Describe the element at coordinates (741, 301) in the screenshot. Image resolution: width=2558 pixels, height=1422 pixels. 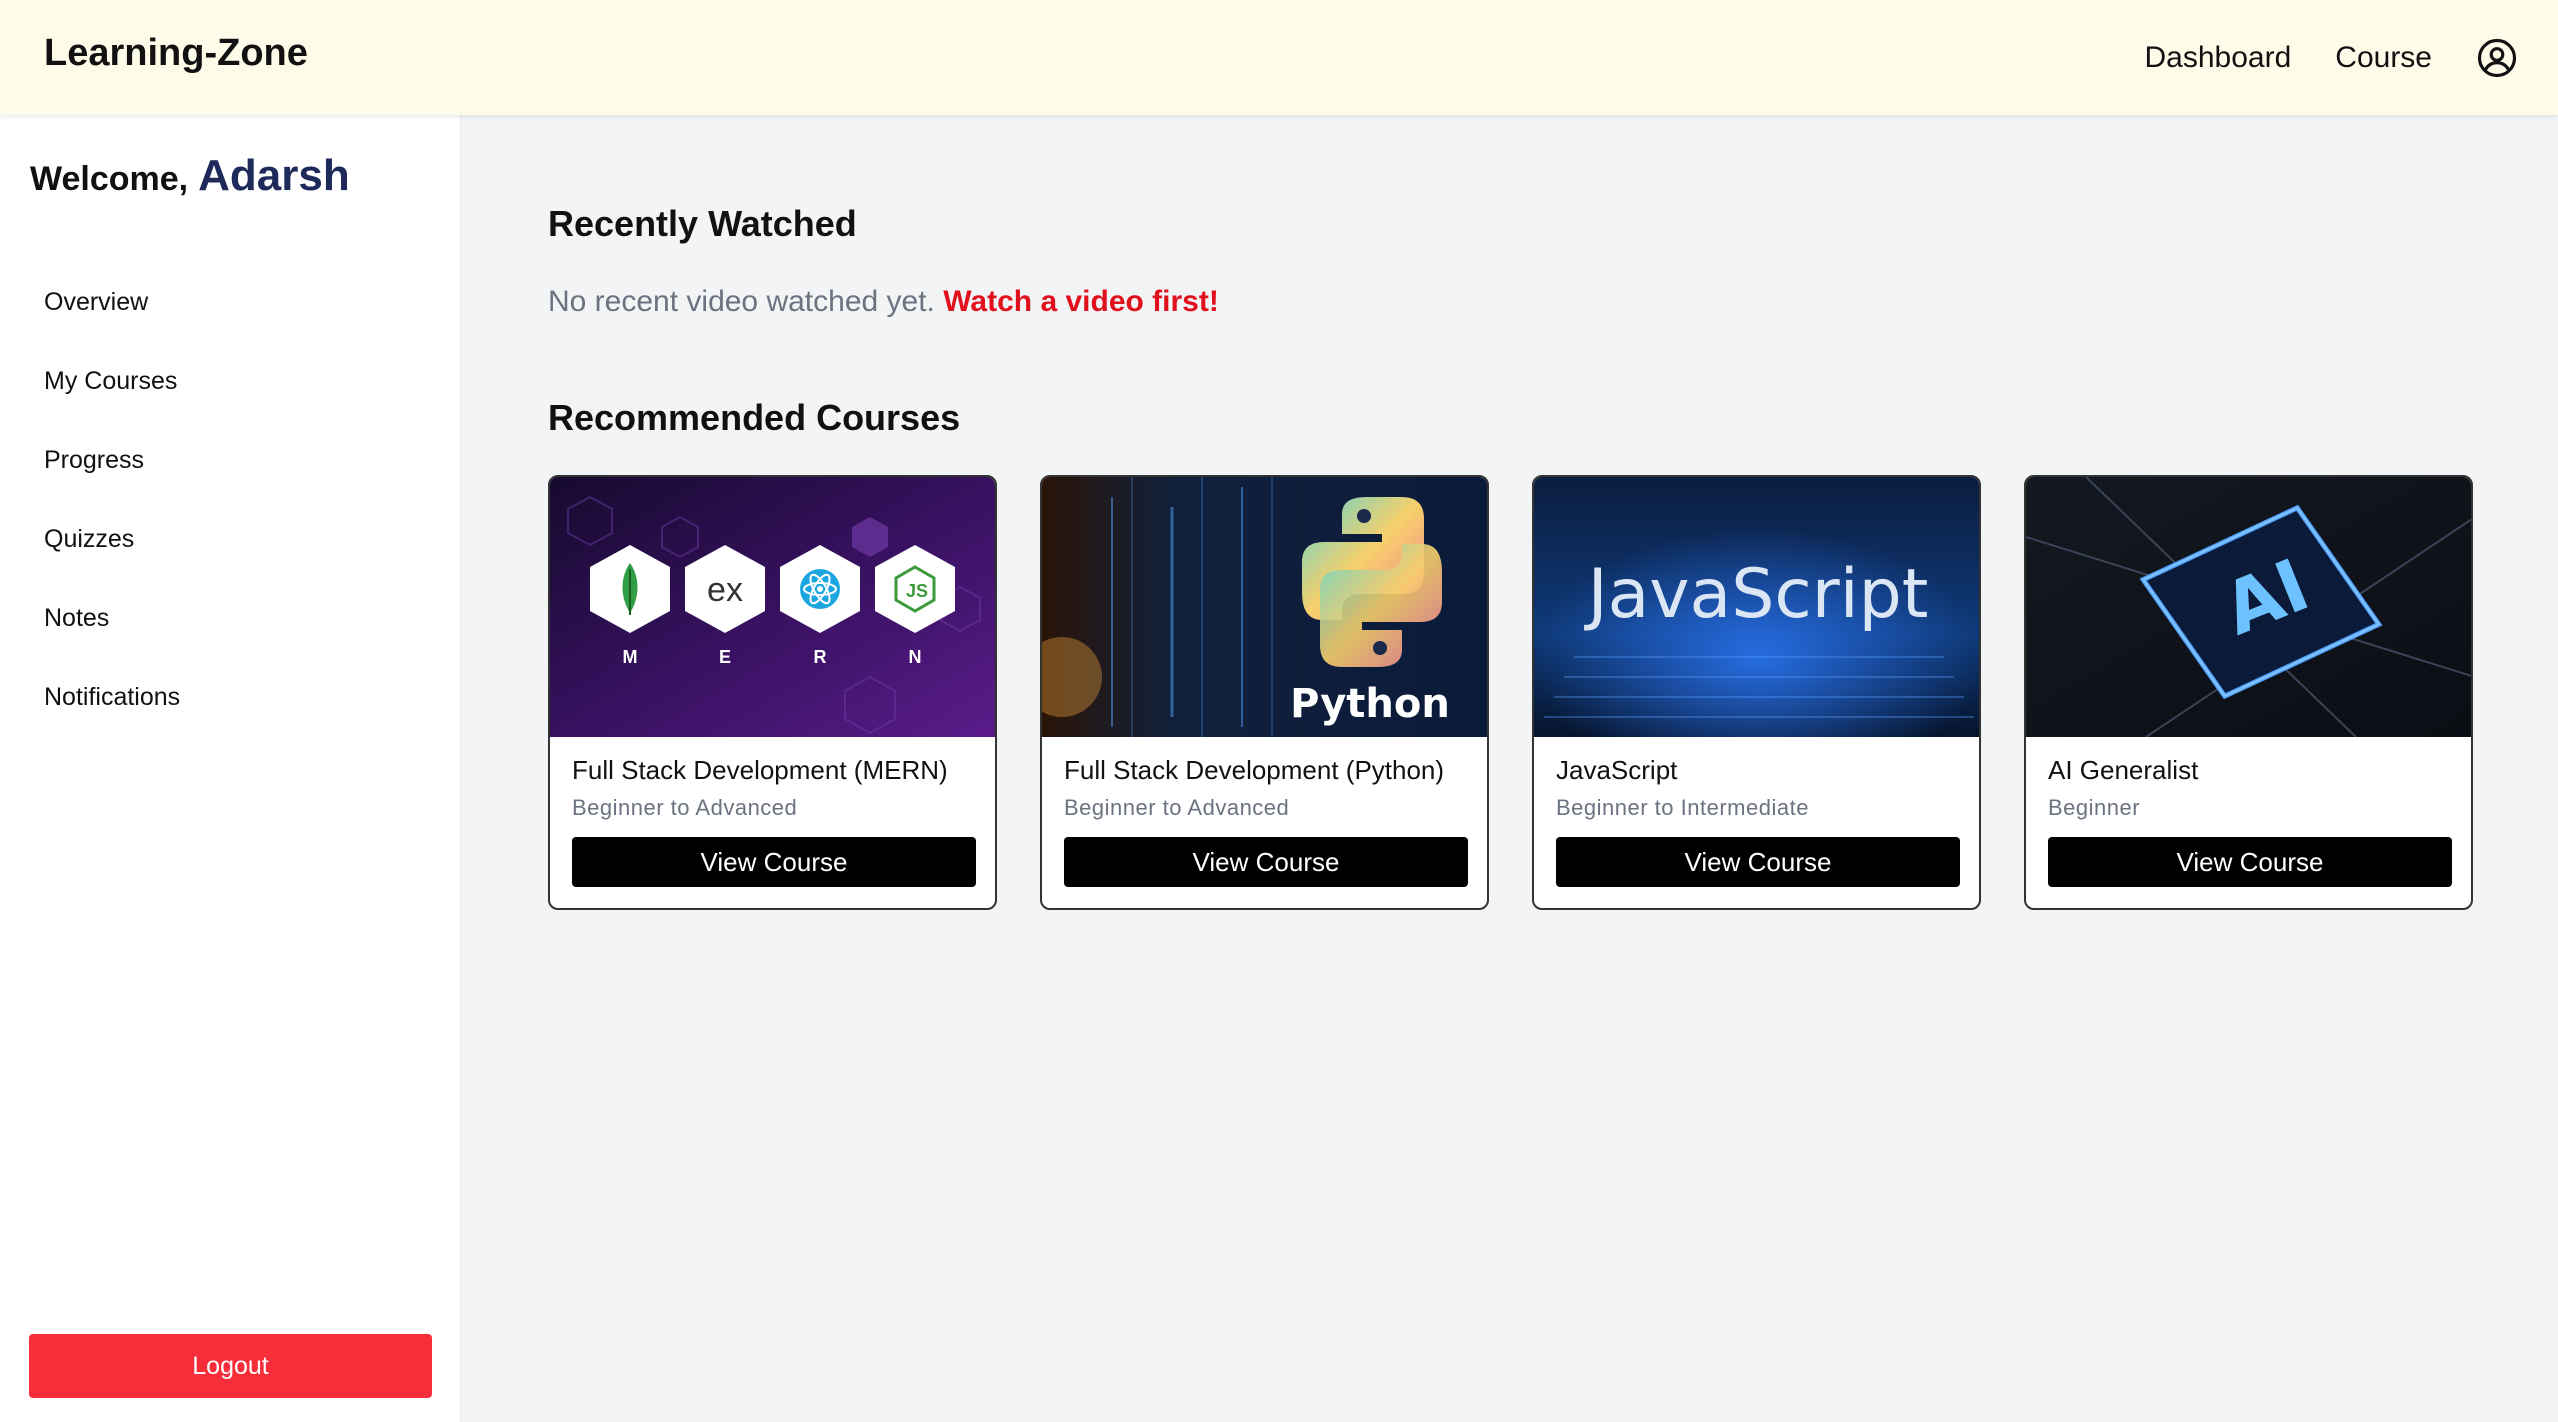
I see `recent-empty-text: No recent video watched yet.` at that location.